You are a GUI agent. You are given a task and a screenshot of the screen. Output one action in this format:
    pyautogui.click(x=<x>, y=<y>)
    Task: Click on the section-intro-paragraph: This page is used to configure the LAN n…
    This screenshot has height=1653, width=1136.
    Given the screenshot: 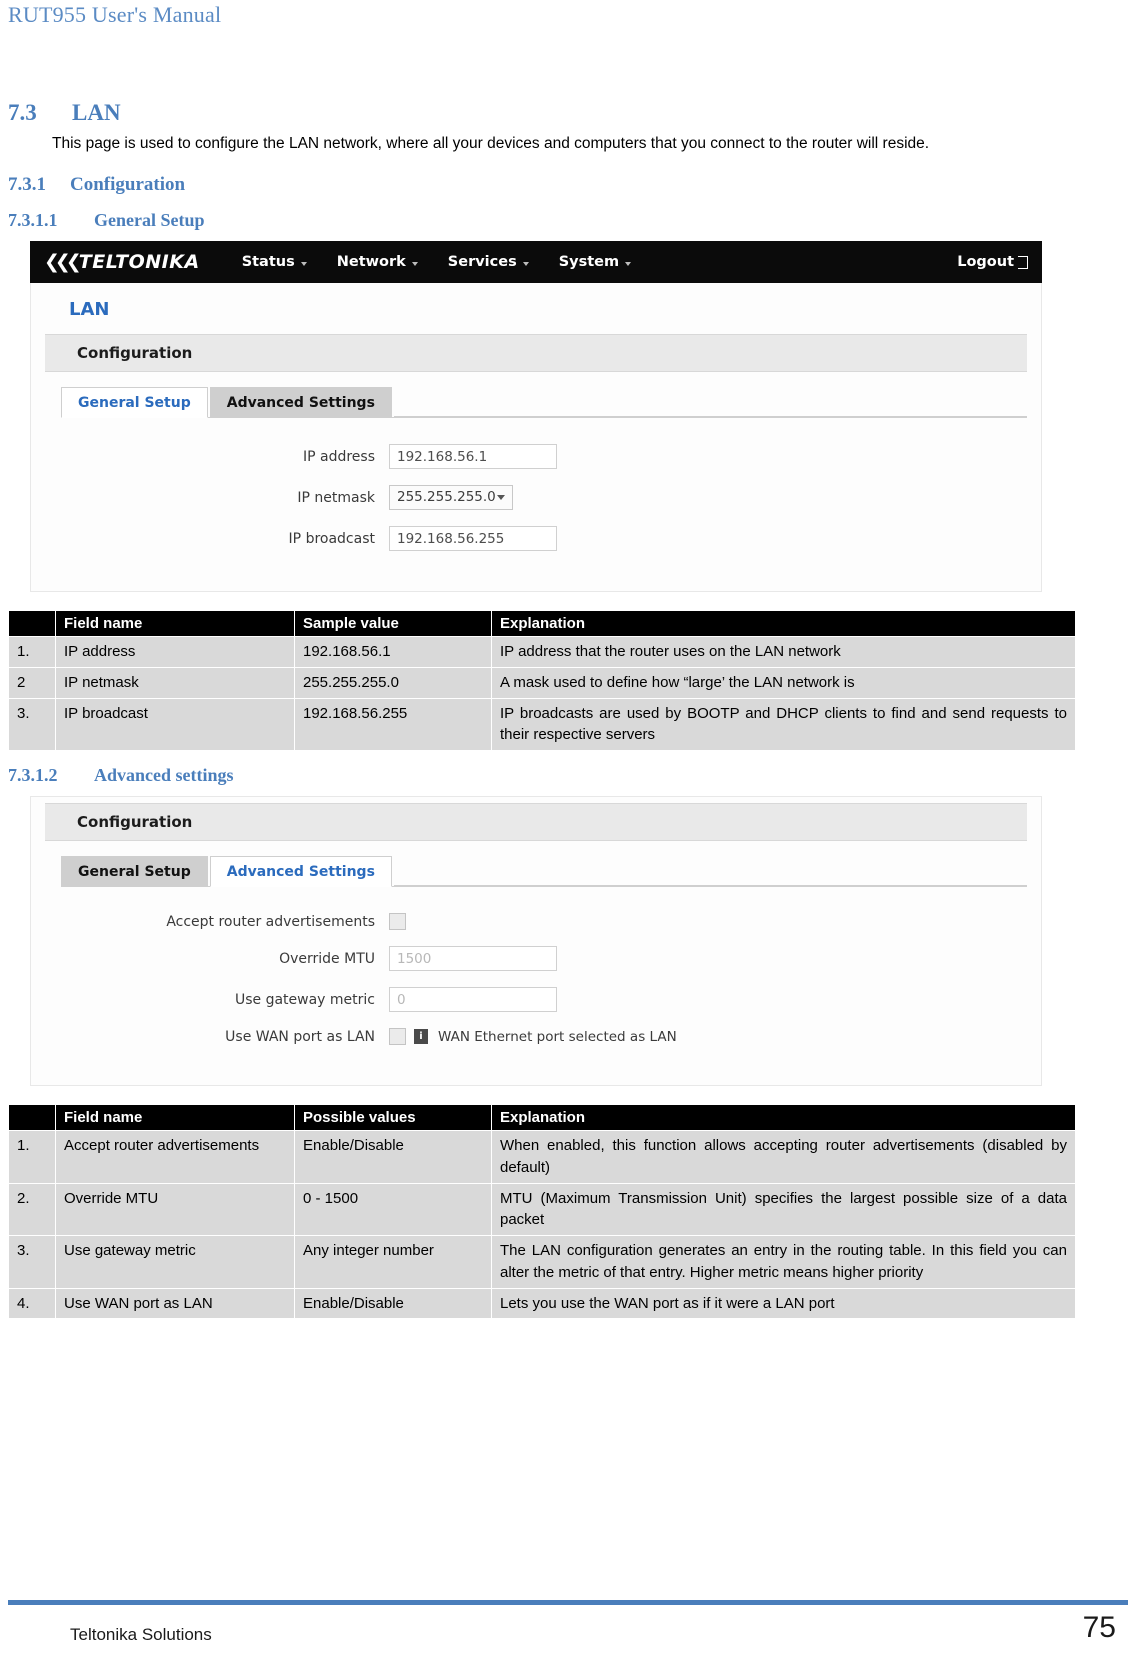 What is the action you would take?
    pyautogui.click(x=491, y=143)
    